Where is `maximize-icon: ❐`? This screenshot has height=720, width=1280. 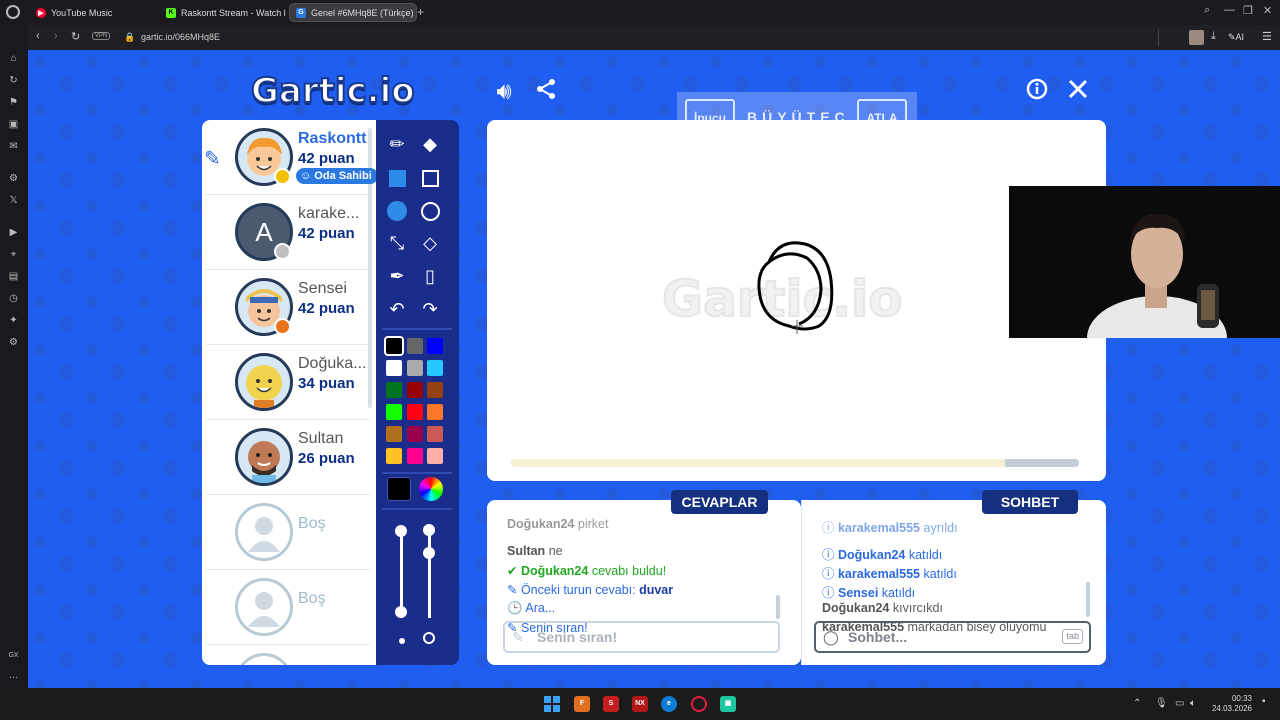 maximize-icon: ❐ is located at coordinates (1248, 10).